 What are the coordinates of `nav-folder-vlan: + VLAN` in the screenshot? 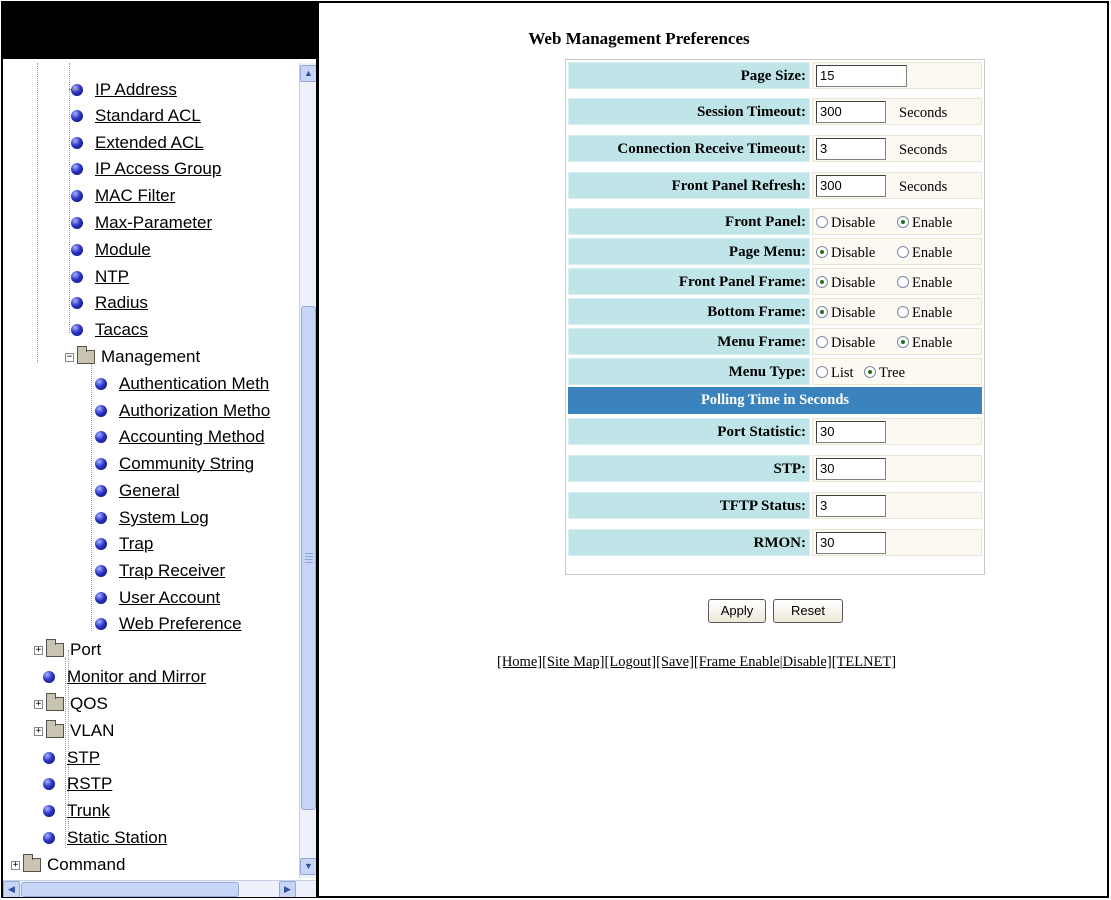 It's located at (74, 731).